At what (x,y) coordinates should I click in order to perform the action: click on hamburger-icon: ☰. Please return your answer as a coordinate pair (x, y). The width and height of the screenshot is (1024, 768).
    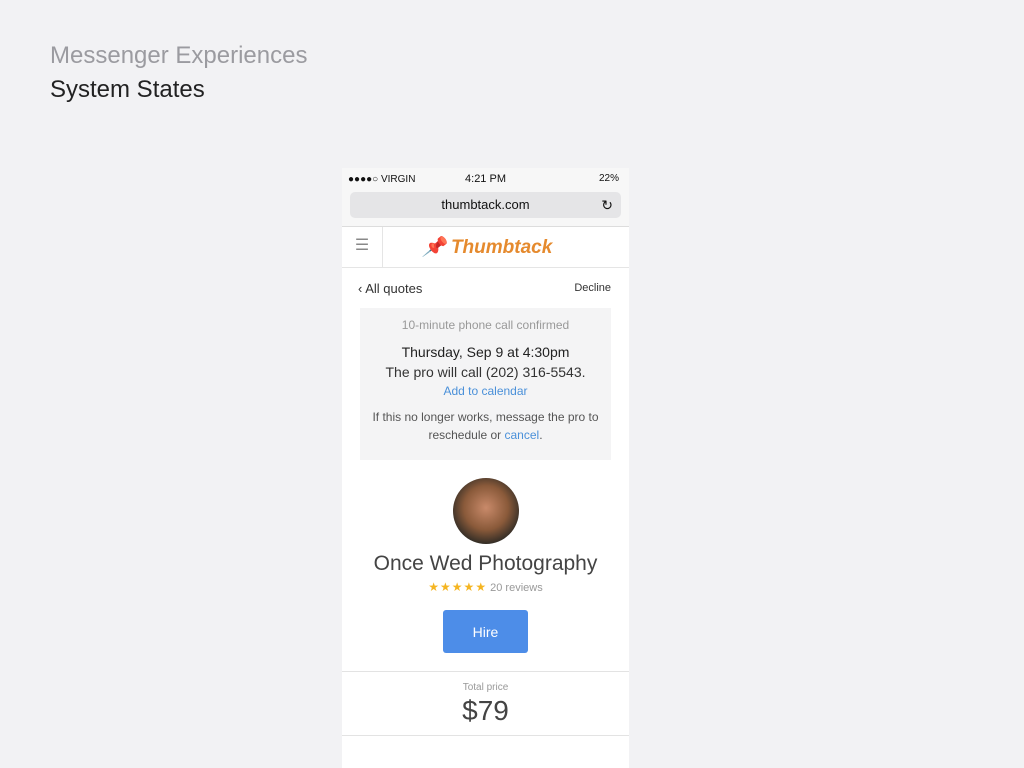
    Looking at the image, I should click on (362, 247).